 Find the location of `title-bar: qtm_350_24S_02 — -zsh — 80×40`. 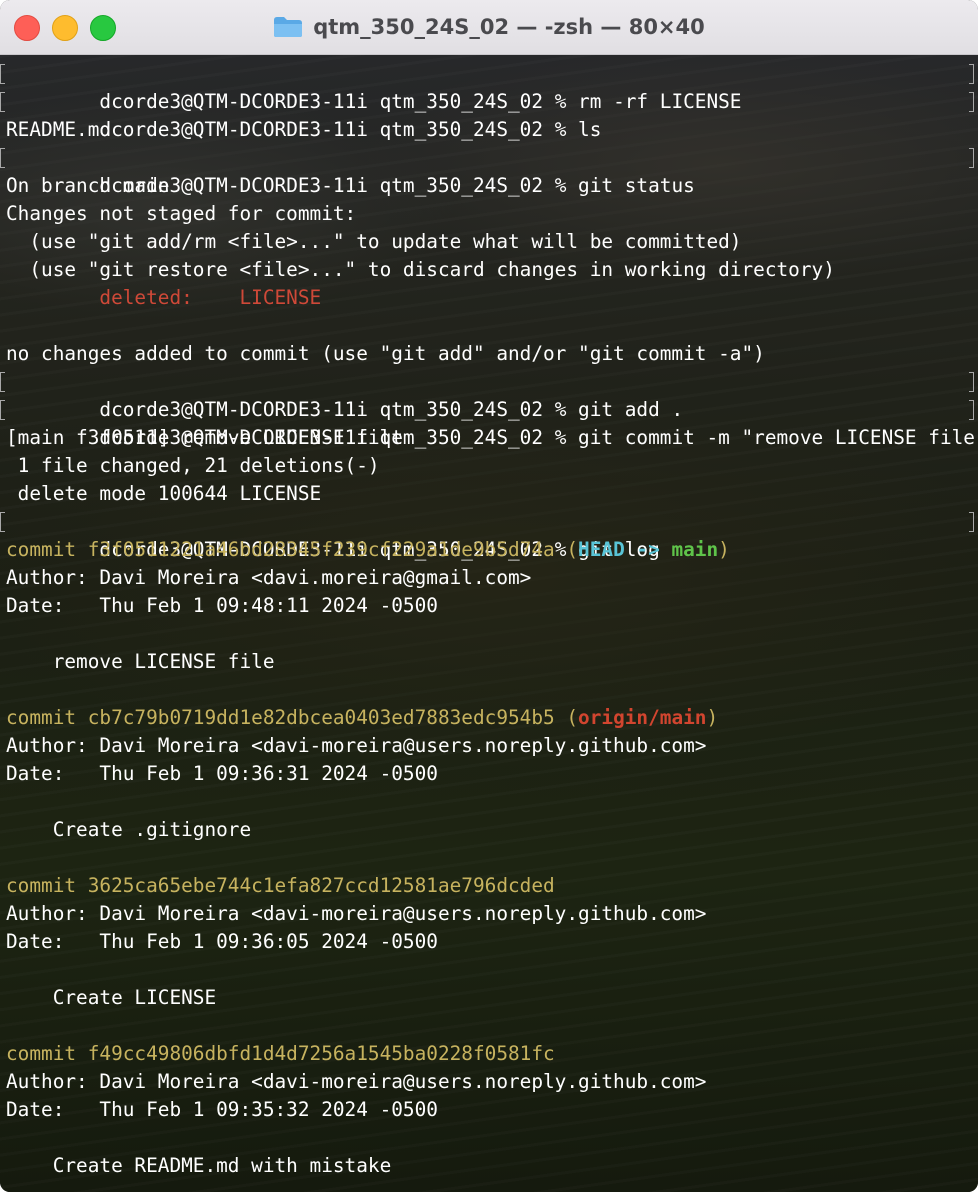

title-bar: qtm_350_24S_02 — -zsh — 80×40 is located at coordinates (489, 27).